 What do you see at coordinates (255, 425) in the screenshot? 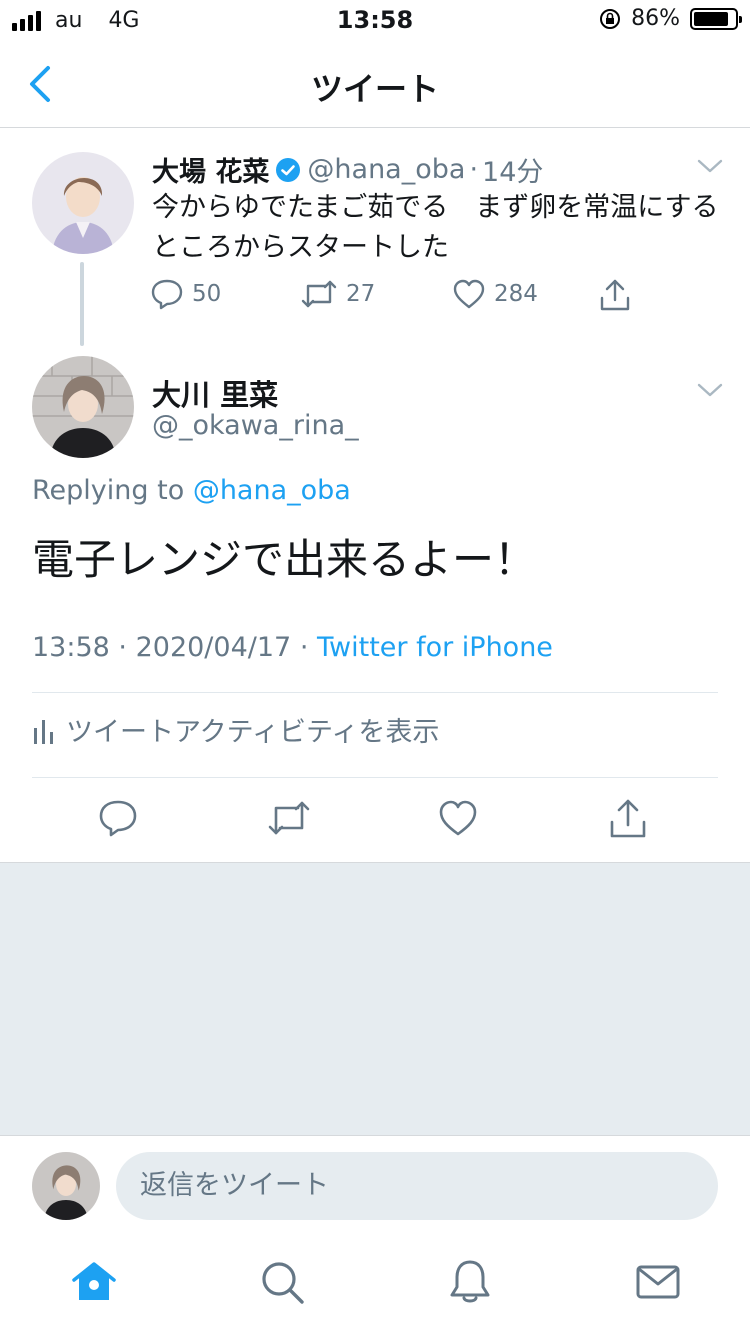
I see `author-handle: @_okawa_rina_` at bounding box center [255, 425].